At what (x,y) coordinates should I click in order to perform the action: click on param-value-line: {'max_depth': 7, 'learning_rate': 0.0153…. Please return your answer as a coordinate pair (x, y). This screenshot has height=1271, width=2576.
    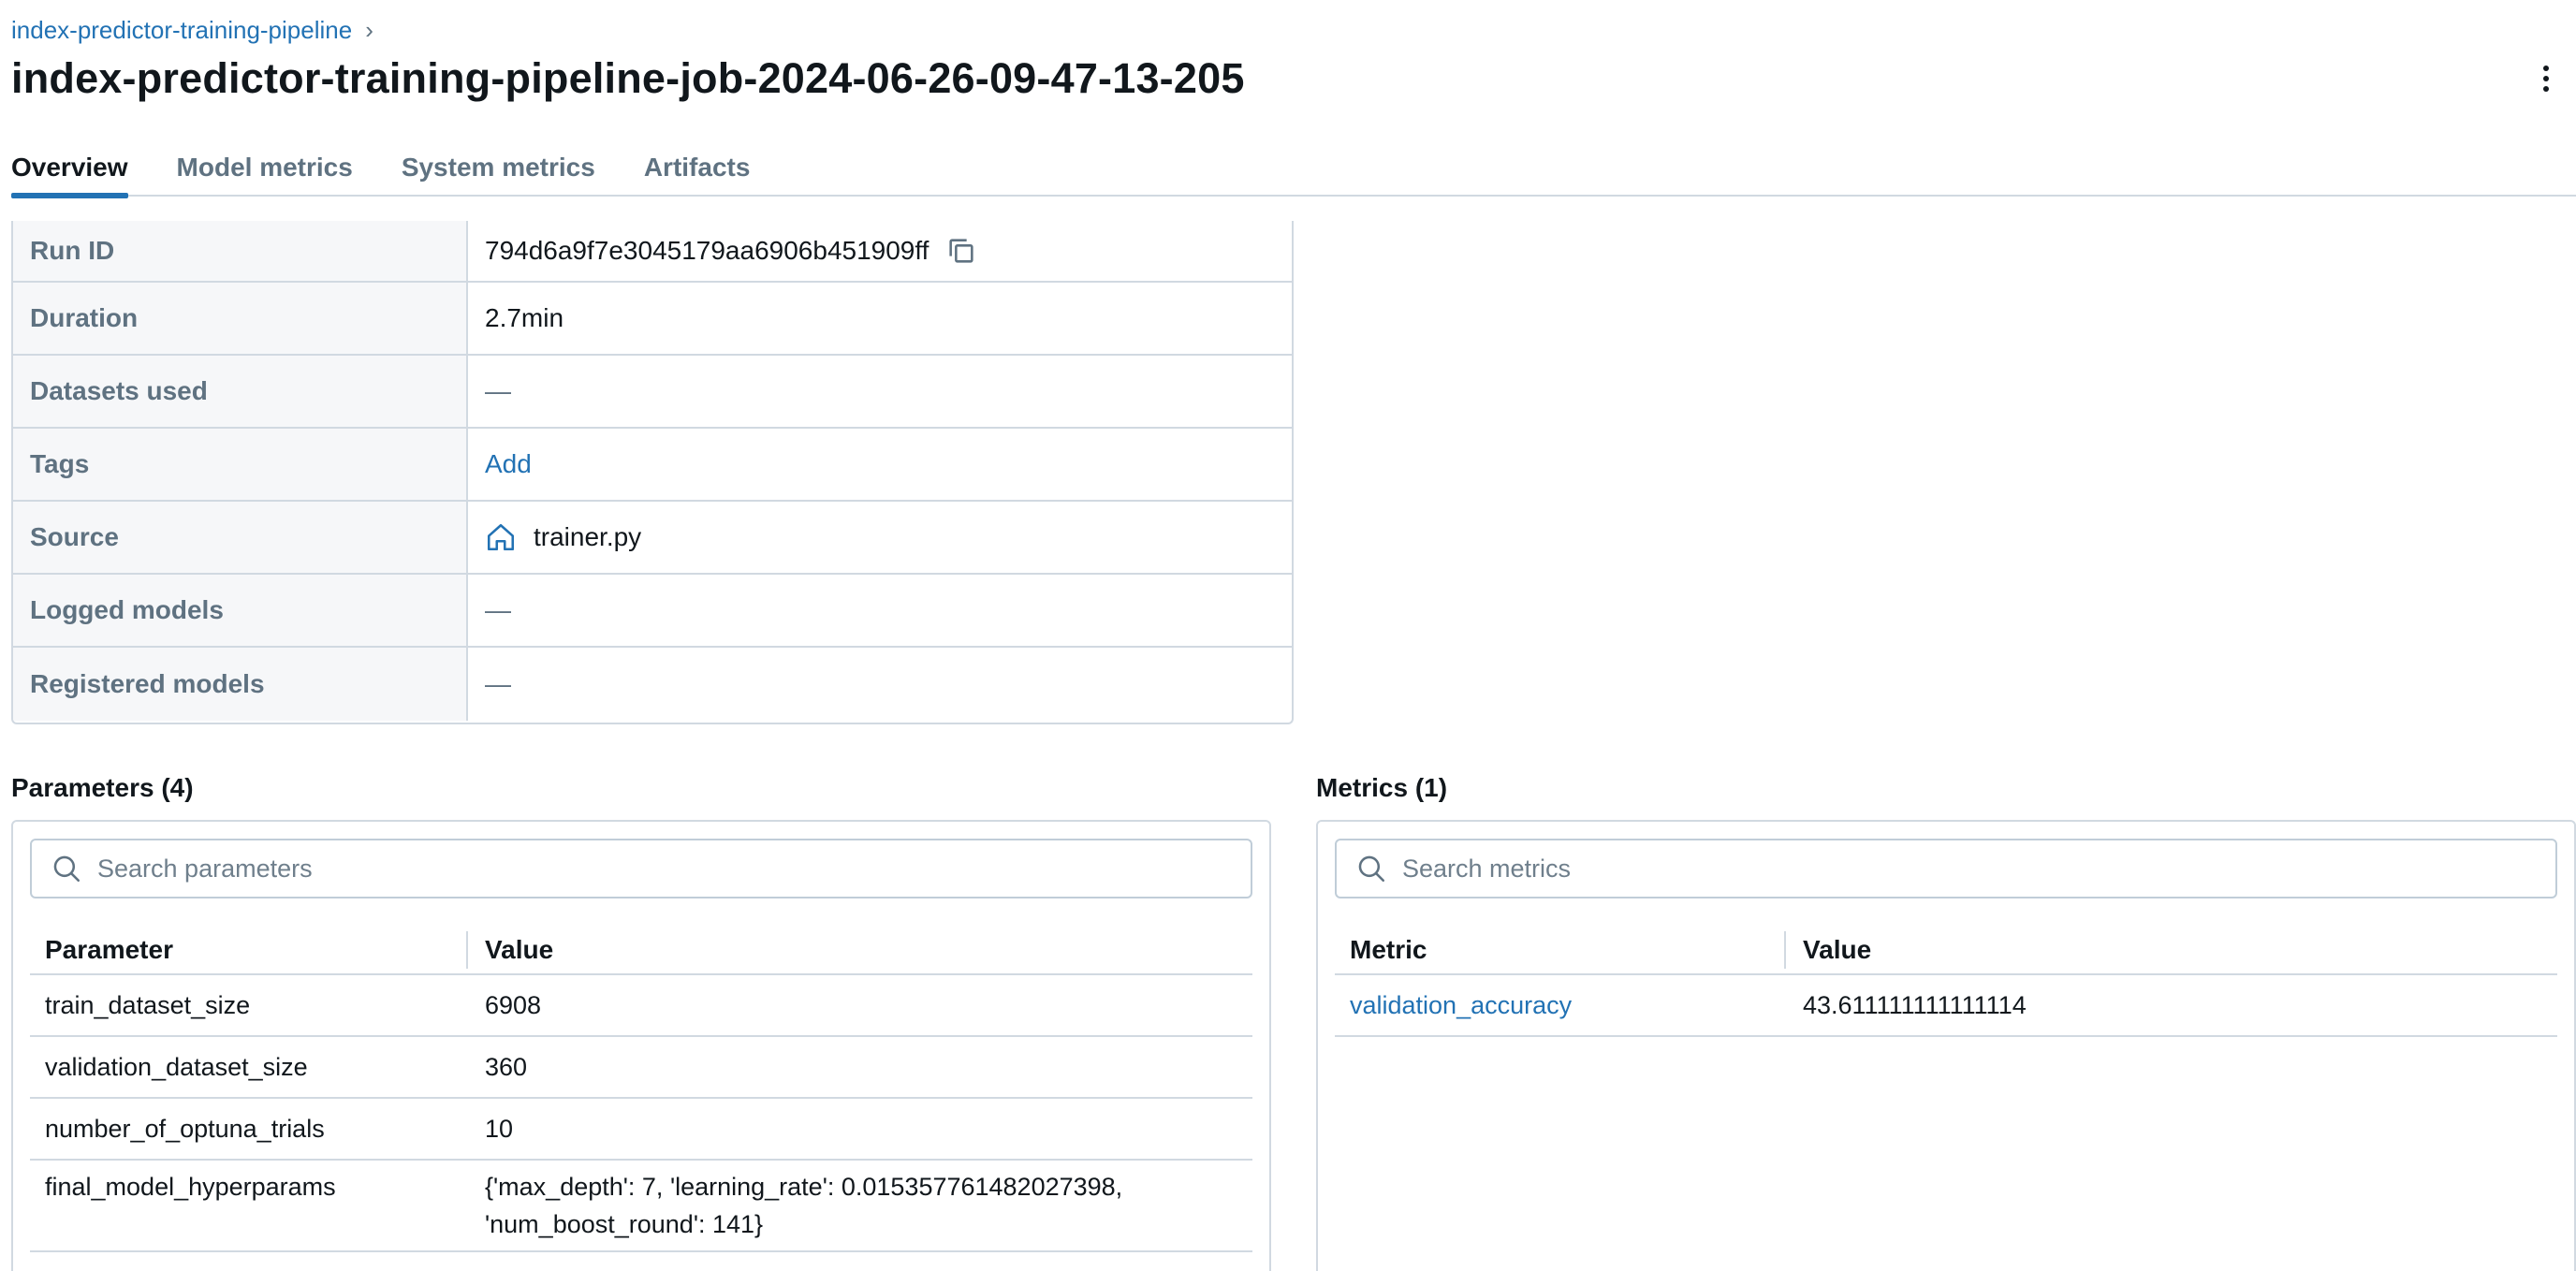
    Looking at the image, I should click on (804, 1187).